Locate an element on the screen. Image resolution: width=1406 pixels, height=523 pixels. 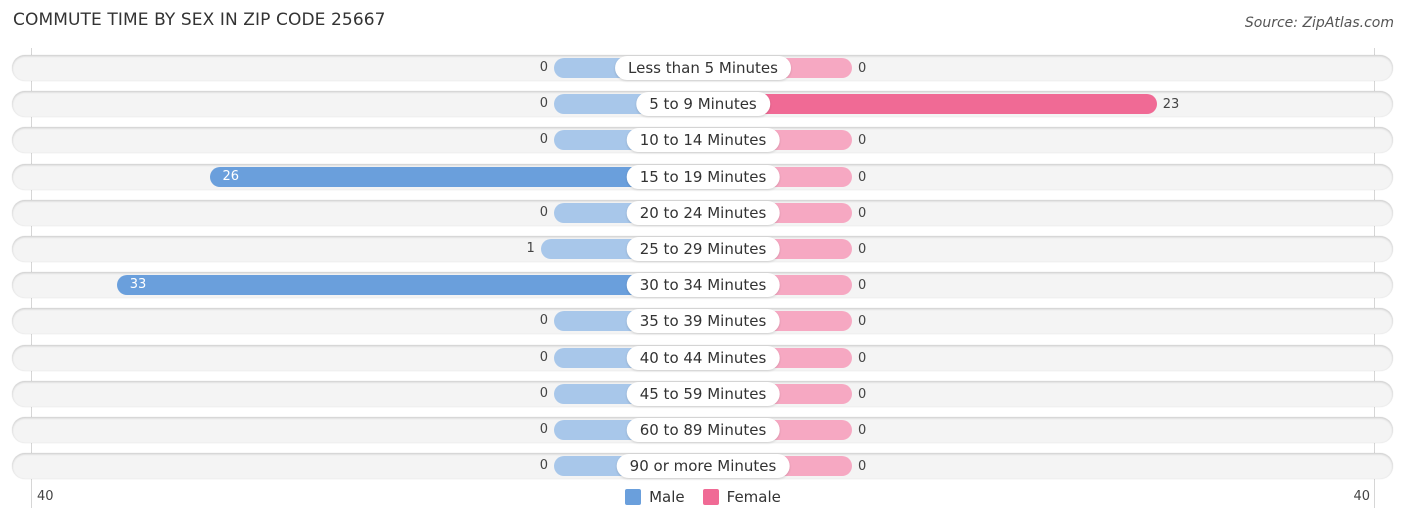
category-label: Less than 5 Minutes is located at coordinates (703, 68).